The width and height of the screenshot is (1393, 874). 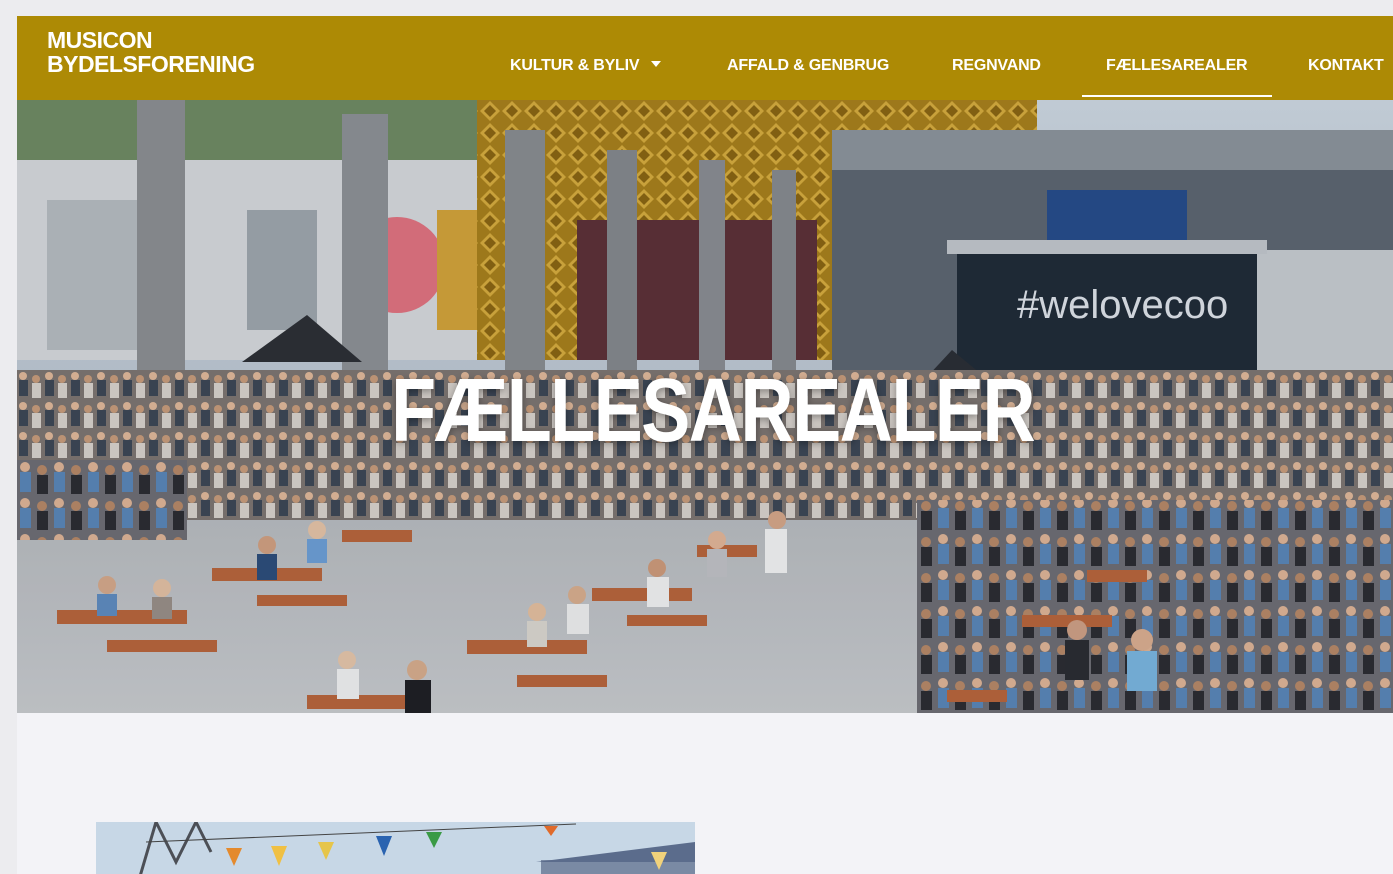 I want to click on nav-item-label: REGNVAND, so click(x=996, y=65).